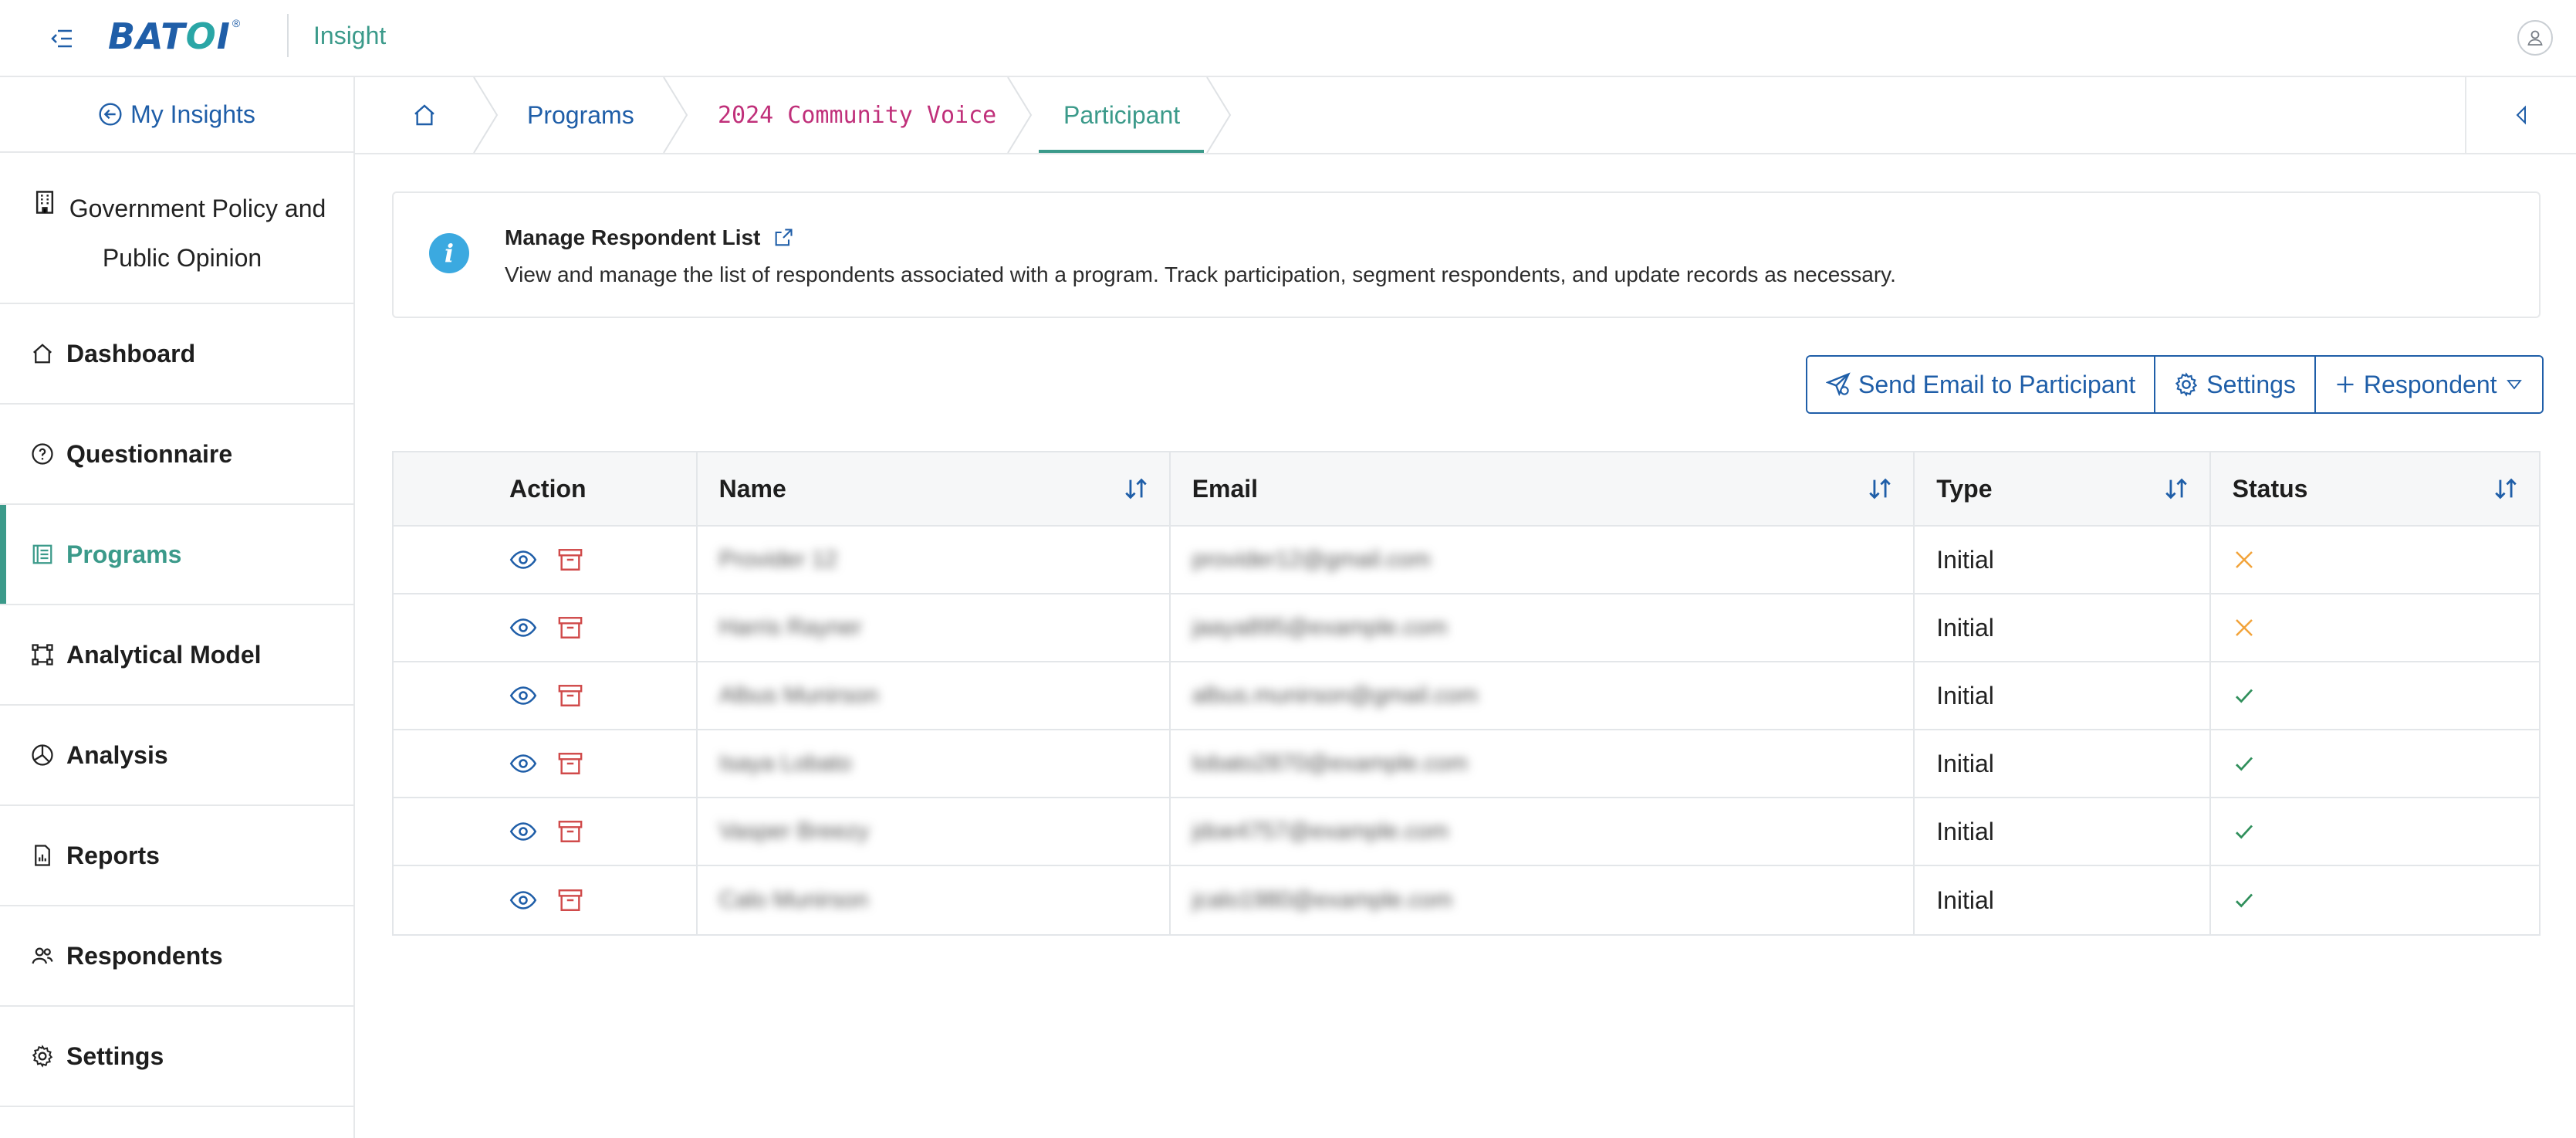 The width and height of the screenshot is (2576, 1138). What do you see at coordinates (798, 695) in the screenshot?
I see `respondent-name: Albus Munirson` at bounding box center [798, 695].